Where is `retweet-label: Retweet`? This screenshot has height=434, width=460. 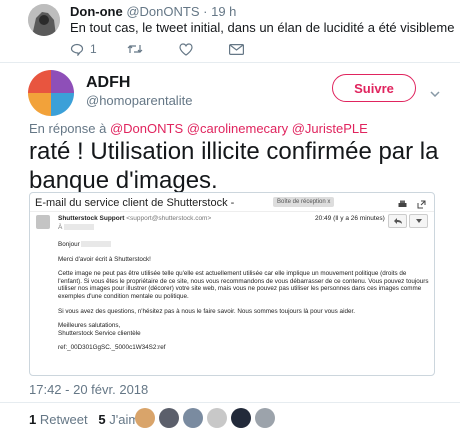
retweet-label: Retweet is located at coordinates (63, 419).